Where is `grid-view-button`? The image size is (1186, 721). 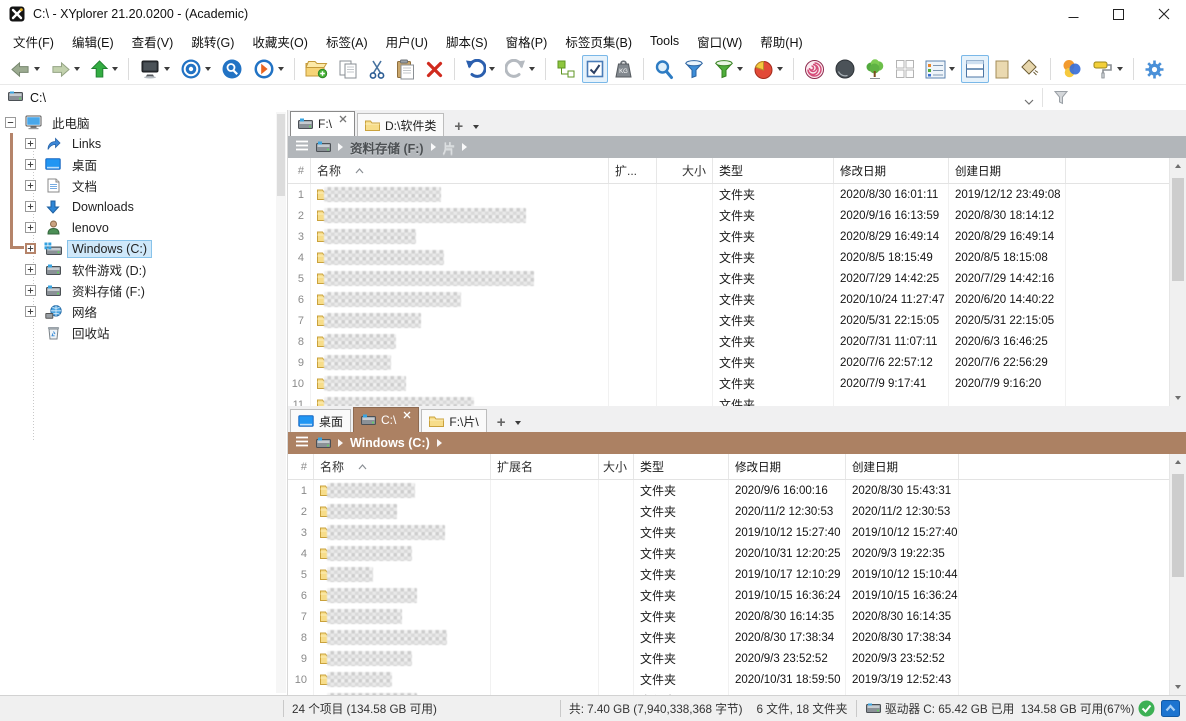 grid-view-button is located at coordinates (905, 69).